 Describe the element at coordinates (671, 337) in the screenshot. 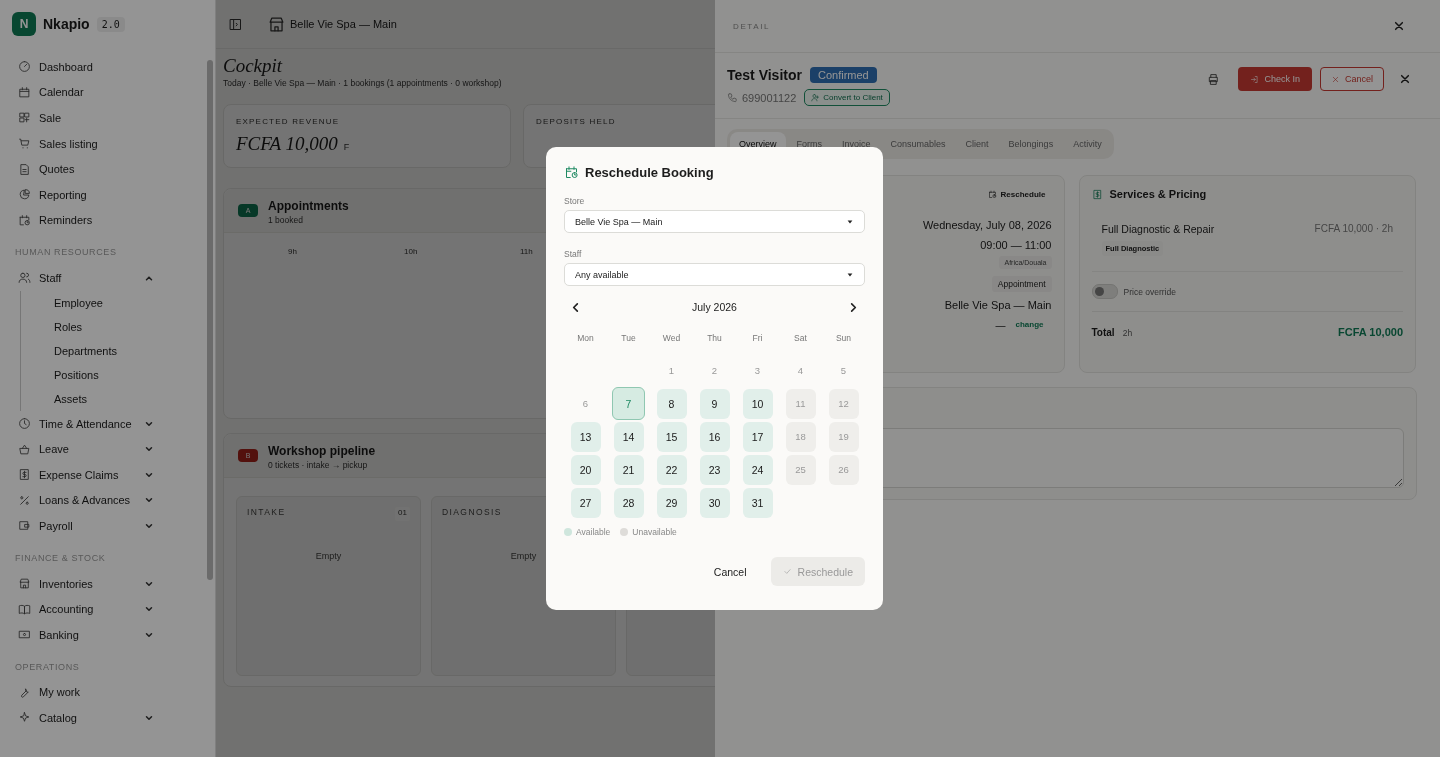

I see `weekday-label: Wed` at that location.